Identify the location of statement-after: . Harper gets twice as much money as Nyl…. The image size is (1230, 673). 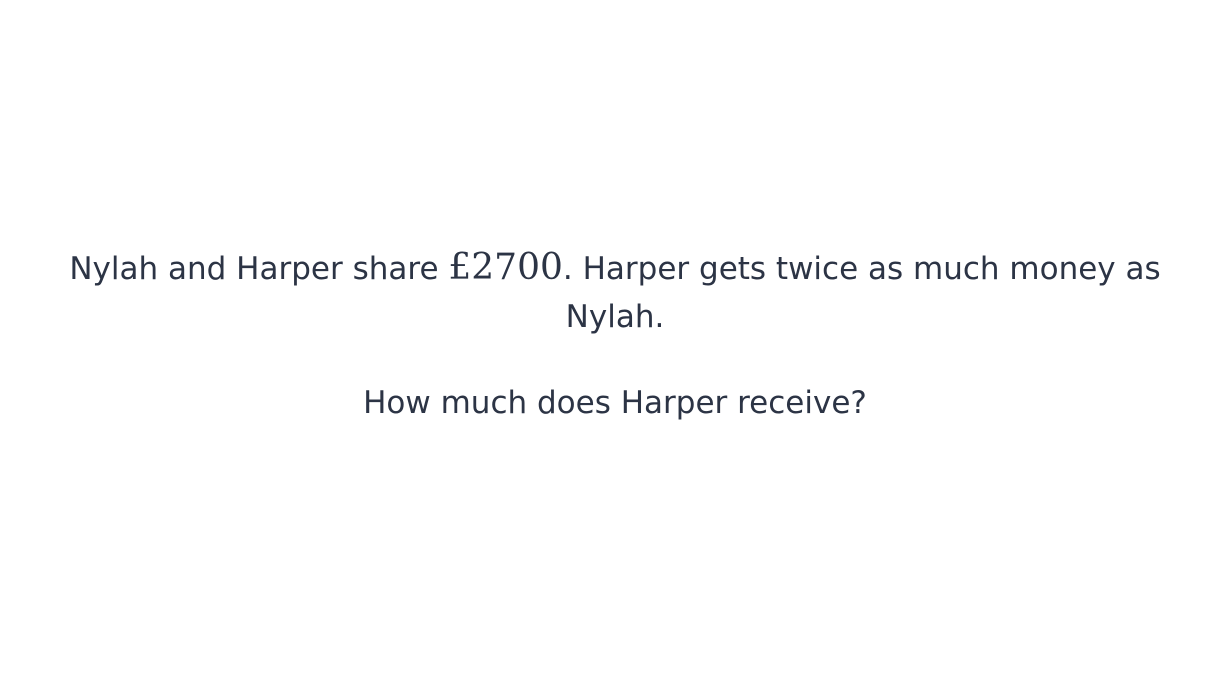
(861, 293).